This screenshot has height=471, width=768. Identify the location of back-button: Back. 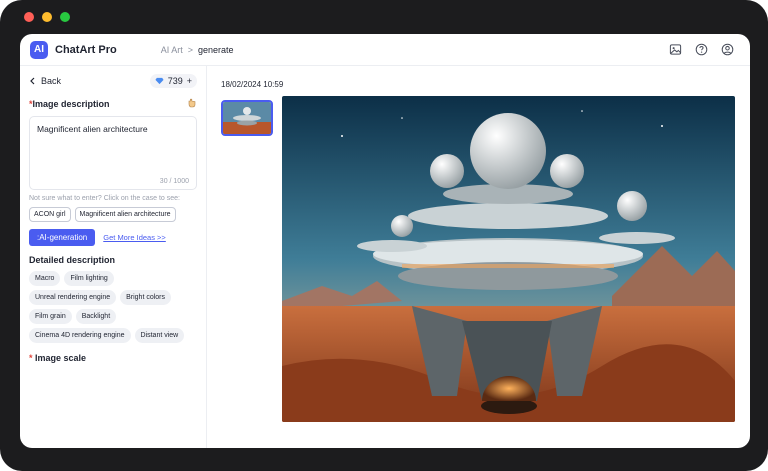
(45, 81).